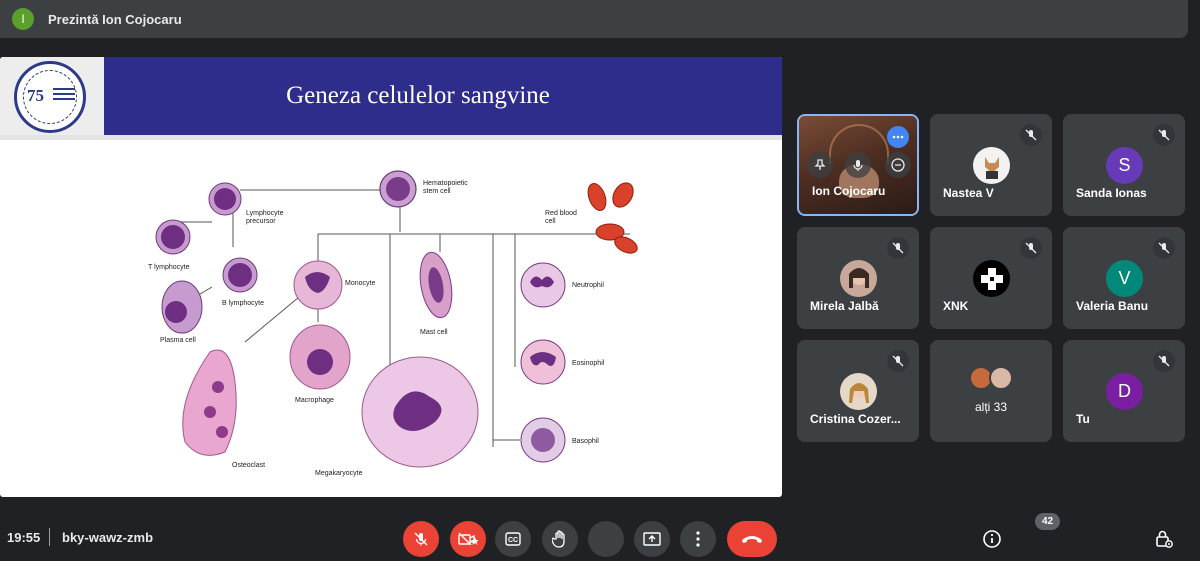 The height and width of the screenshot is (561, 1200). I want to click on slide-header: Geneza celulelor sangvine, so click(443, 96).